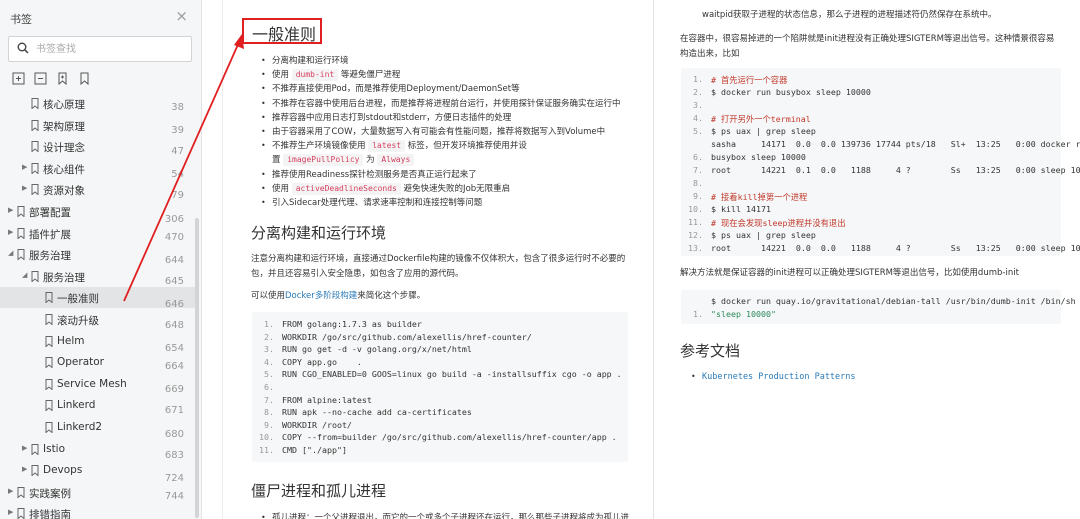  I want to click on list-item-text: 等避免僵尸进程, so click(369, 75).